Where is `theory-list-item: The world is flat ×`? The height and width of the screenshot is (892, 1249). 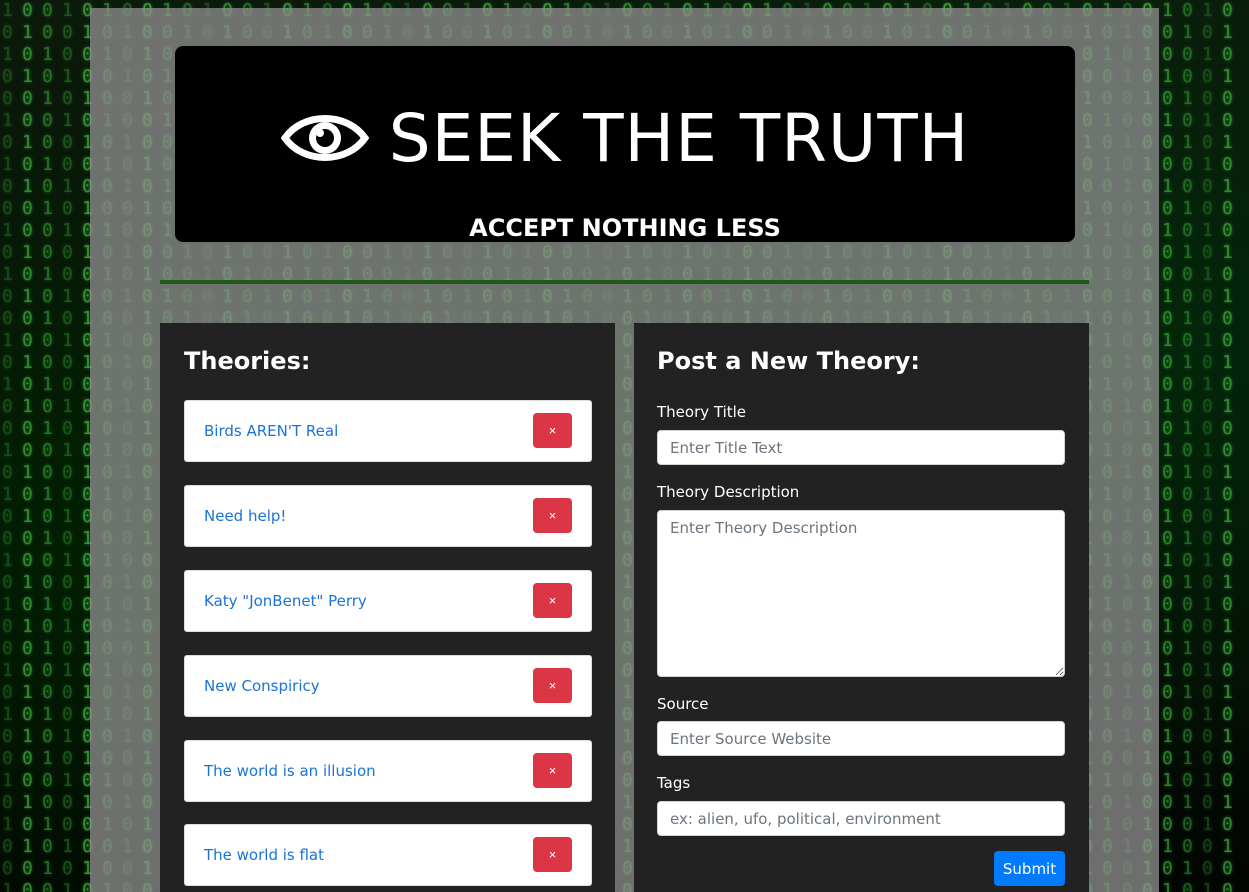
theory-list-item: The world is flat × is located at coordinates (388, 855).